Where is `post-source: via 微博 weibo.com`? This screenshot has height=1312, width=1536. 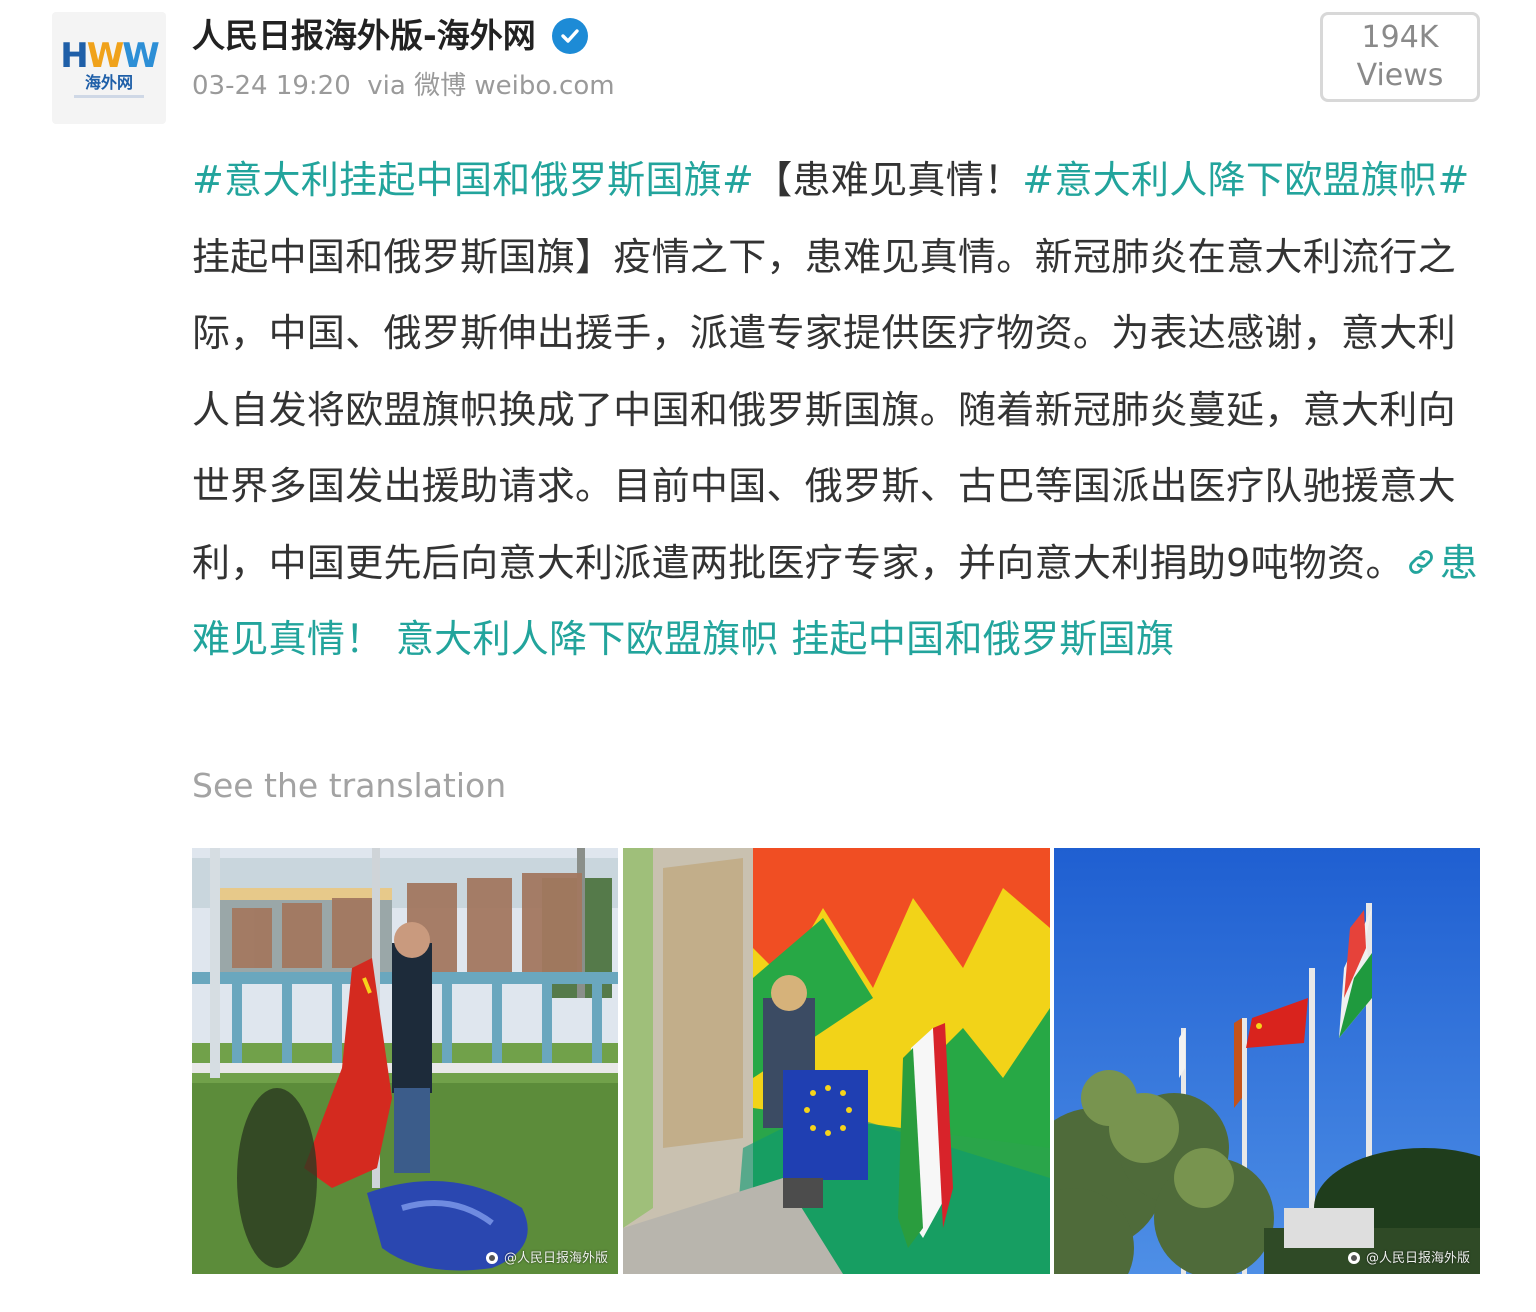 post-source: via 微博 weibo.com is located at coordinates (491, 86).